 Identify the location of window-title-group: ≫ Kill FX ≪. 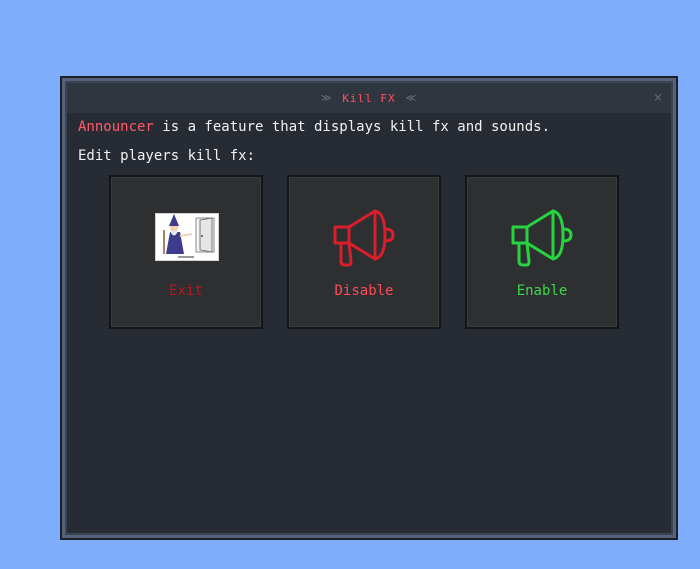
(369, 98).